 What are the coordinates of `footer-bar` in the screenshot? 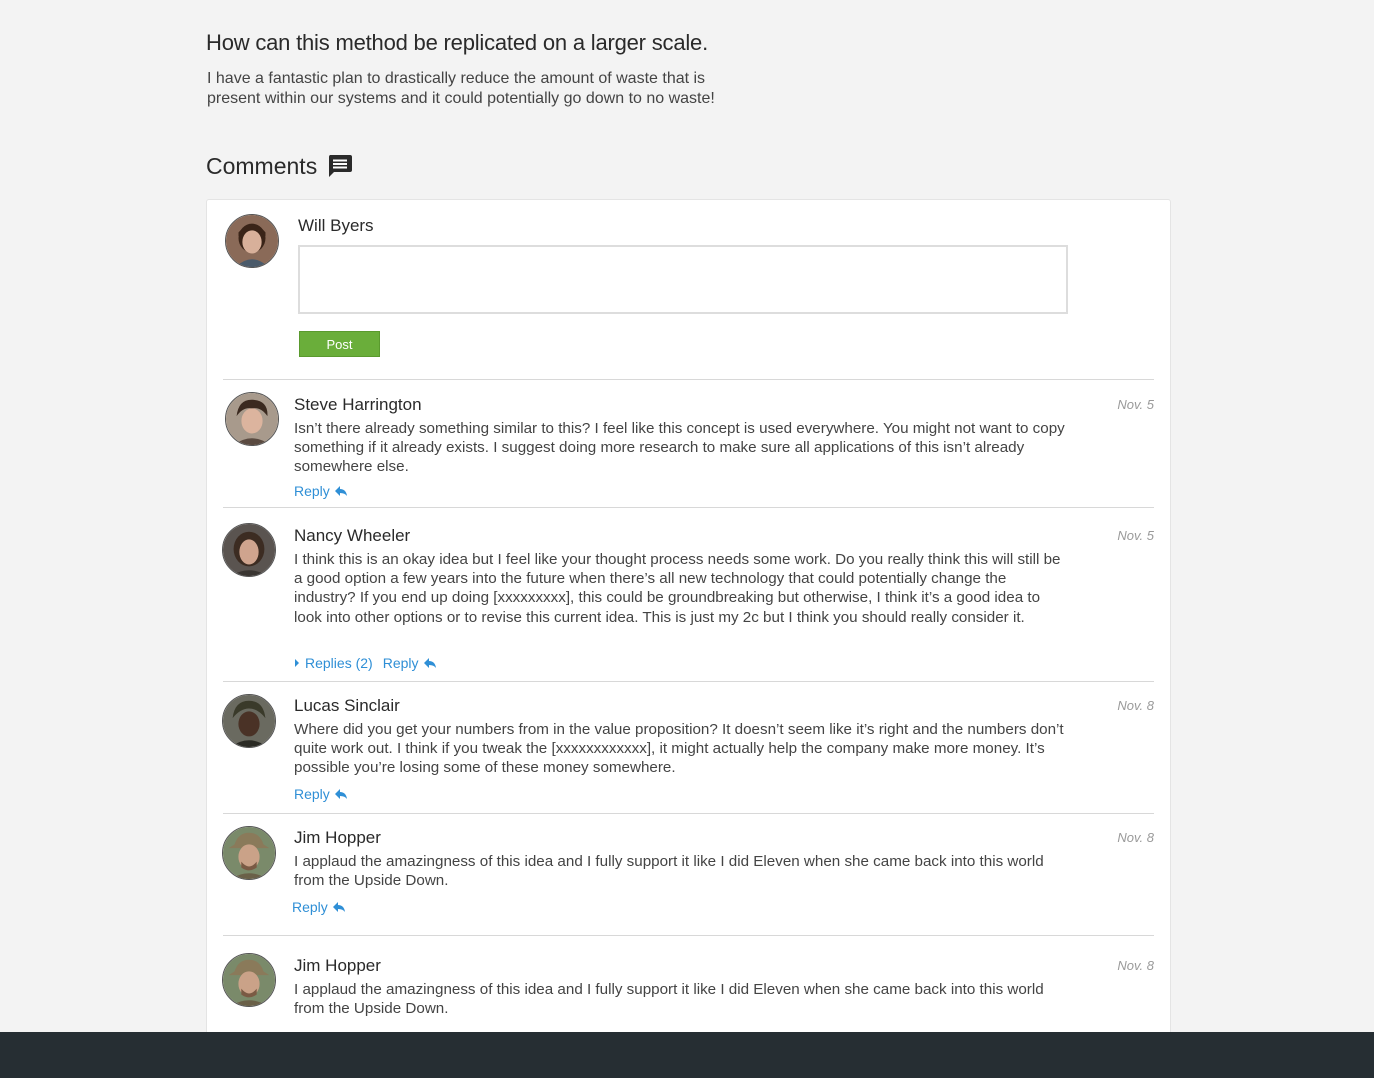 It's located at (687, 1055).